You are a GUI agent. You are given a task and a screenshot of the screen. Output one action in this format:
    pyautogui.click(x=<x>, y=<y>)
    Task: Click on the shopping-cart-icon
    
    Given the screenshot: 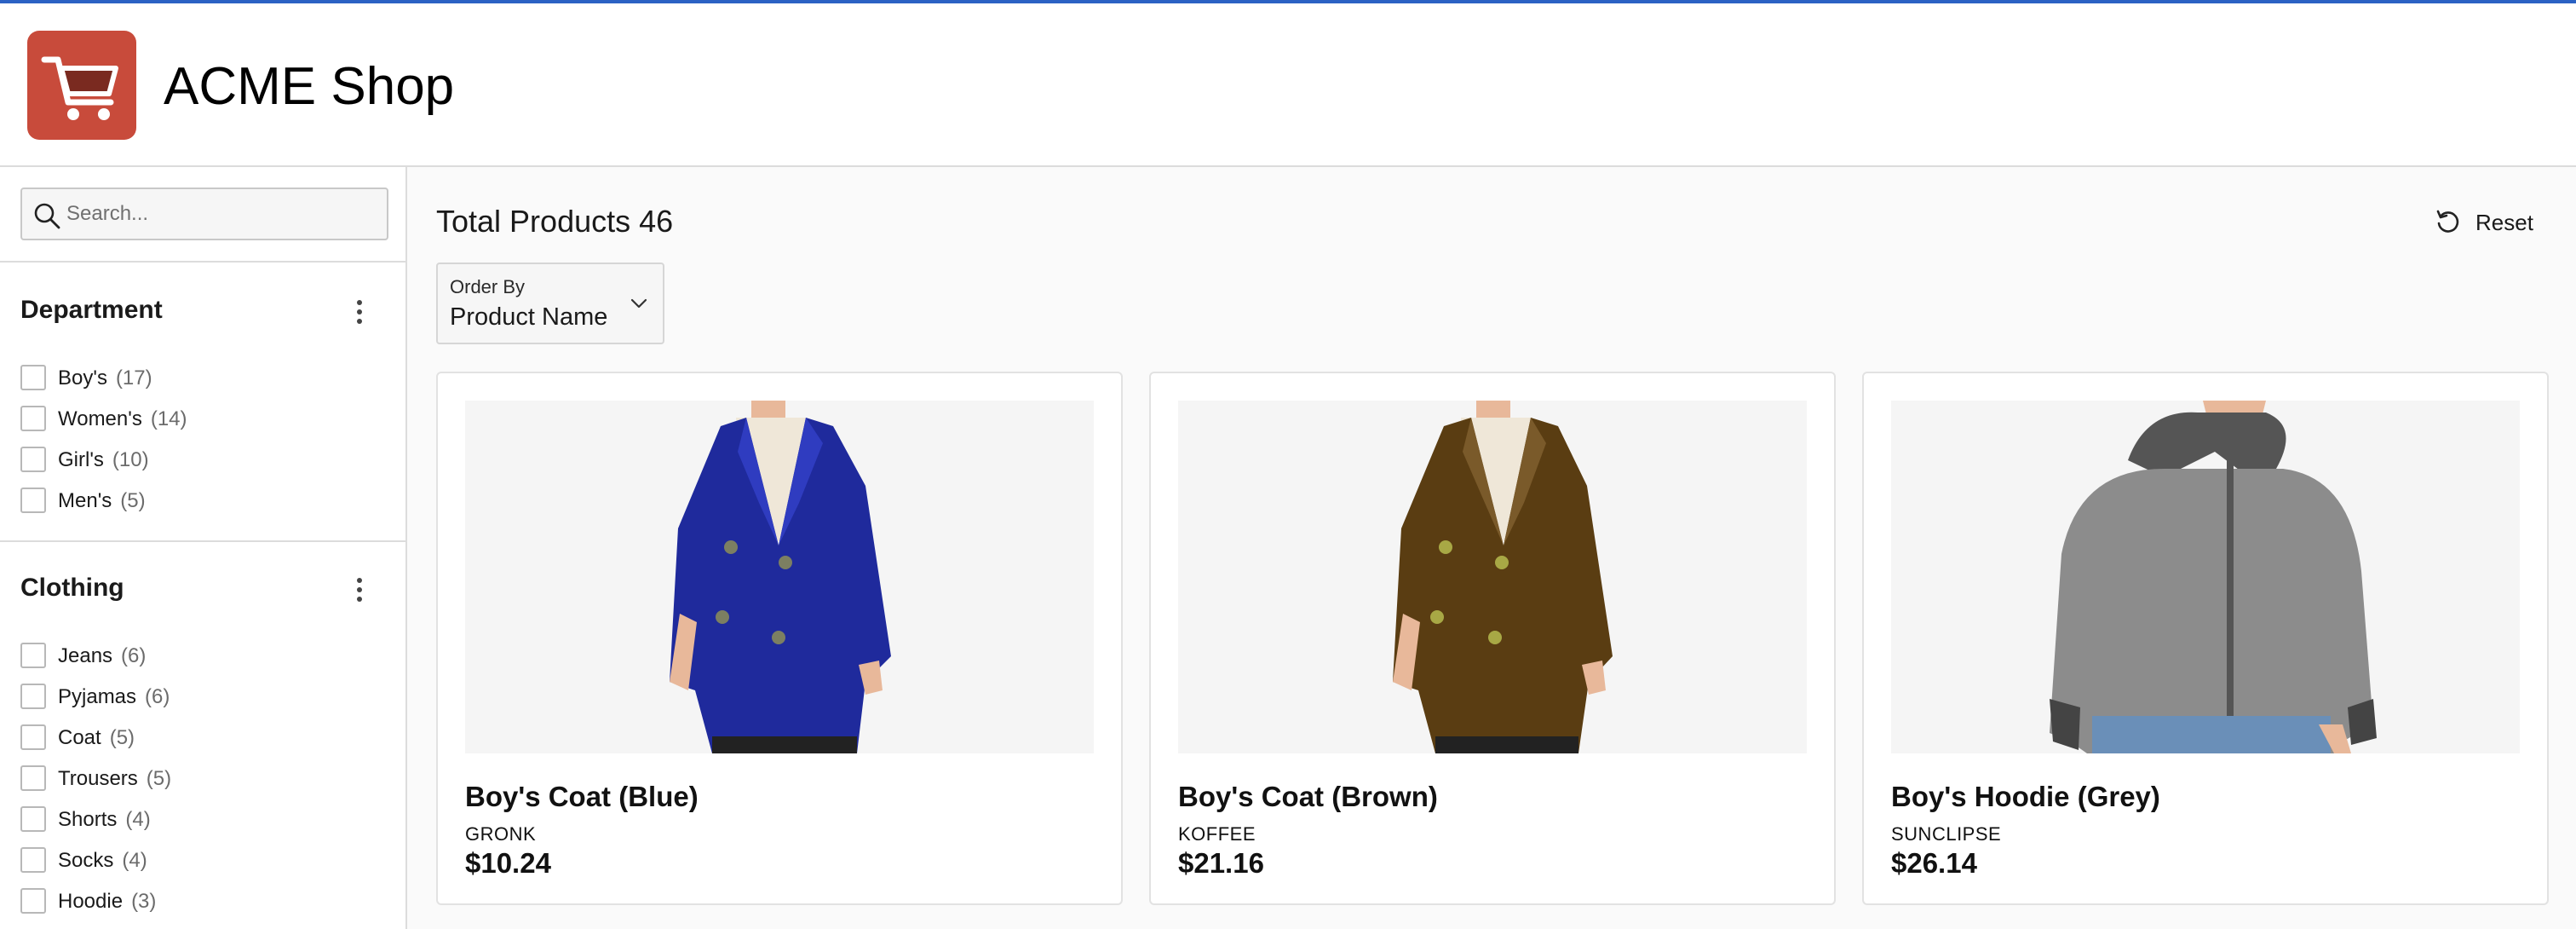 What is the action you would take?
    pyautogui.click(x=80, y=88)
    